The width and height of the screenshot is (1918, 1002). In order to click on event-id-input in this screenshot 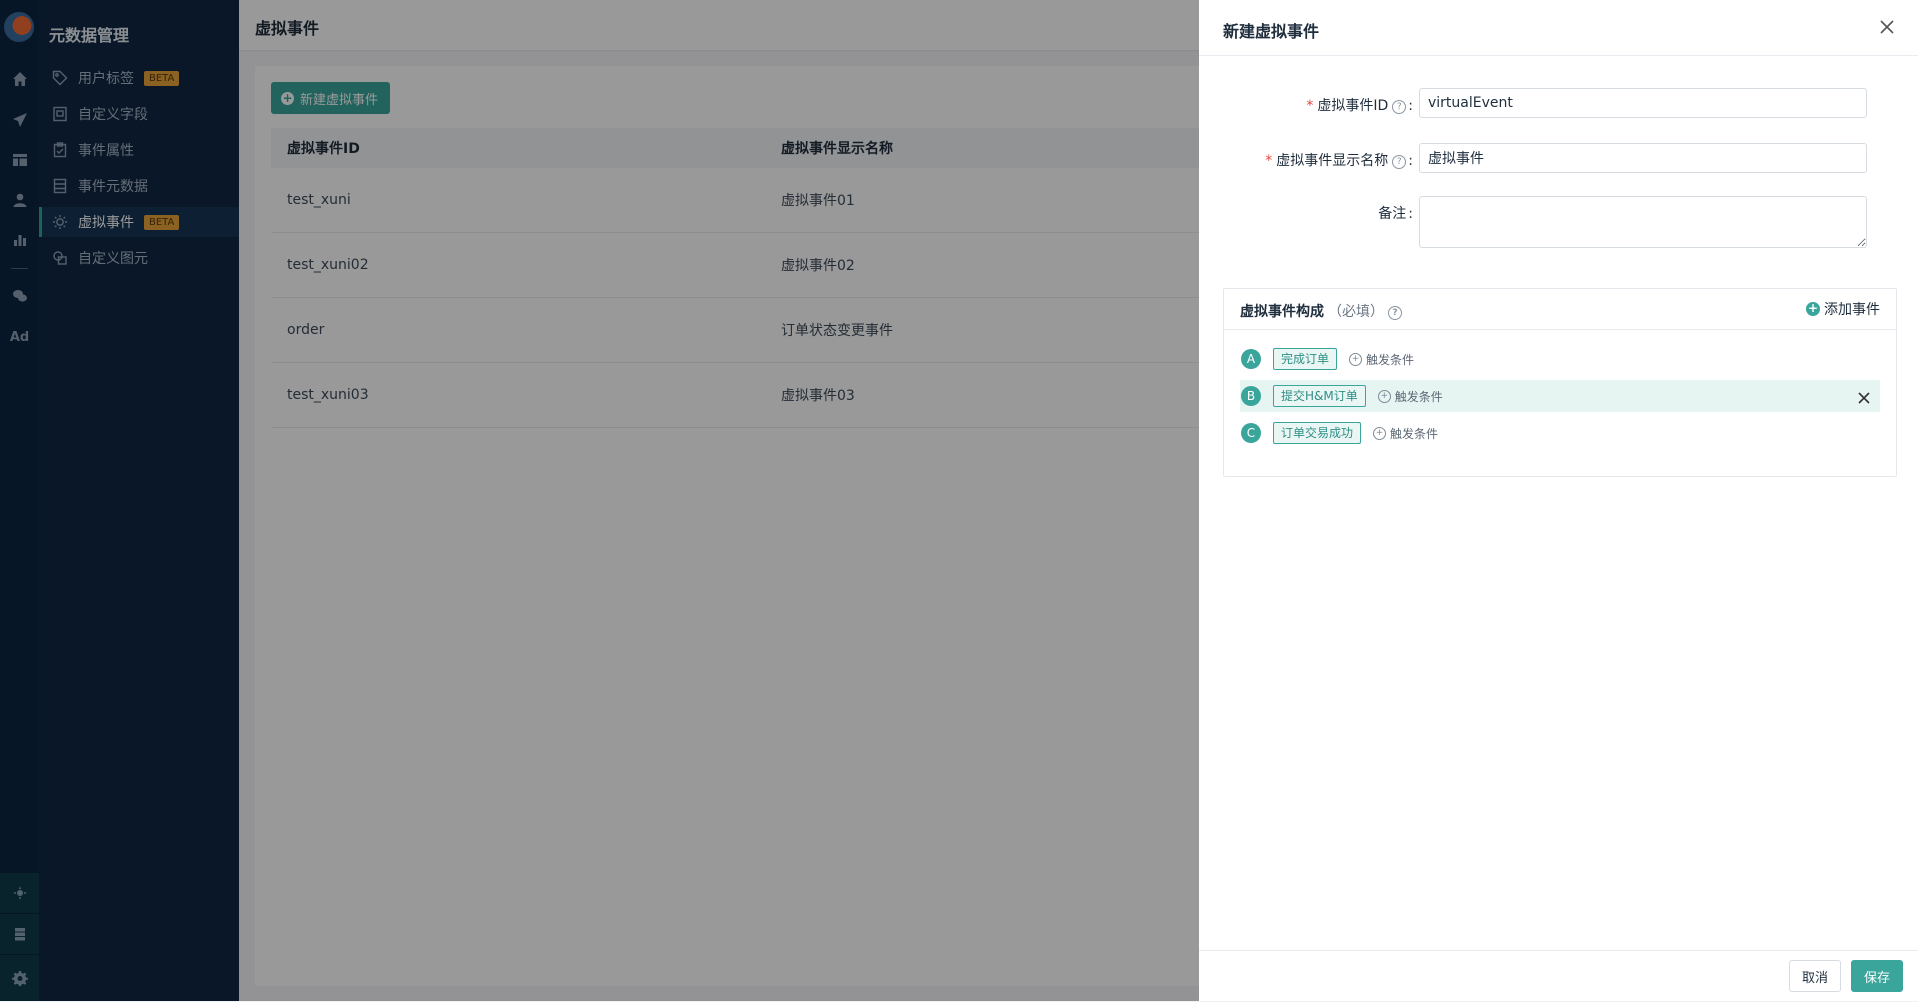, I will do `click(1643, 103)`.